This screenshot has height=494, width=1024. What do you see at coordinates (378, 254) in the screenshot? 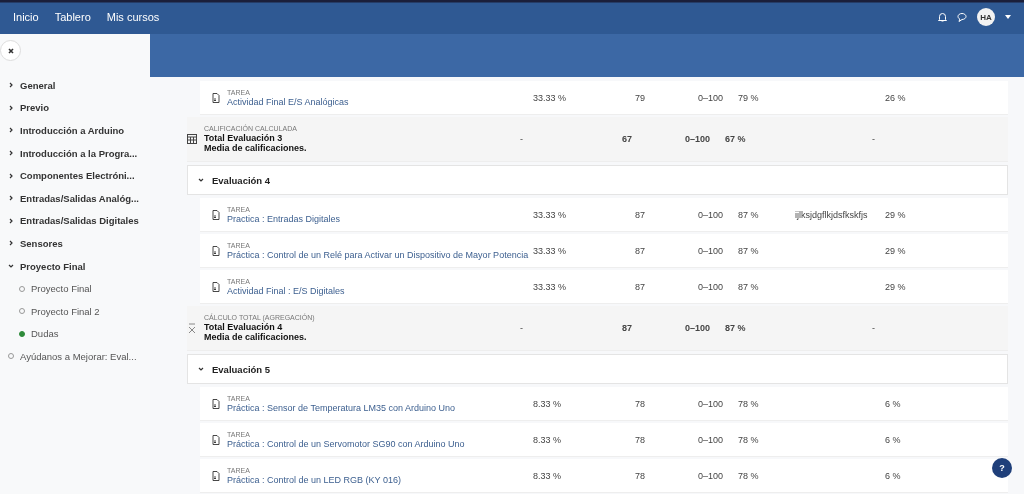
I see `grade-item-link: Práctica : Control de un Relé para Activar un Dispositivo de Mayor Potencia` at bounding box center [378, 254].